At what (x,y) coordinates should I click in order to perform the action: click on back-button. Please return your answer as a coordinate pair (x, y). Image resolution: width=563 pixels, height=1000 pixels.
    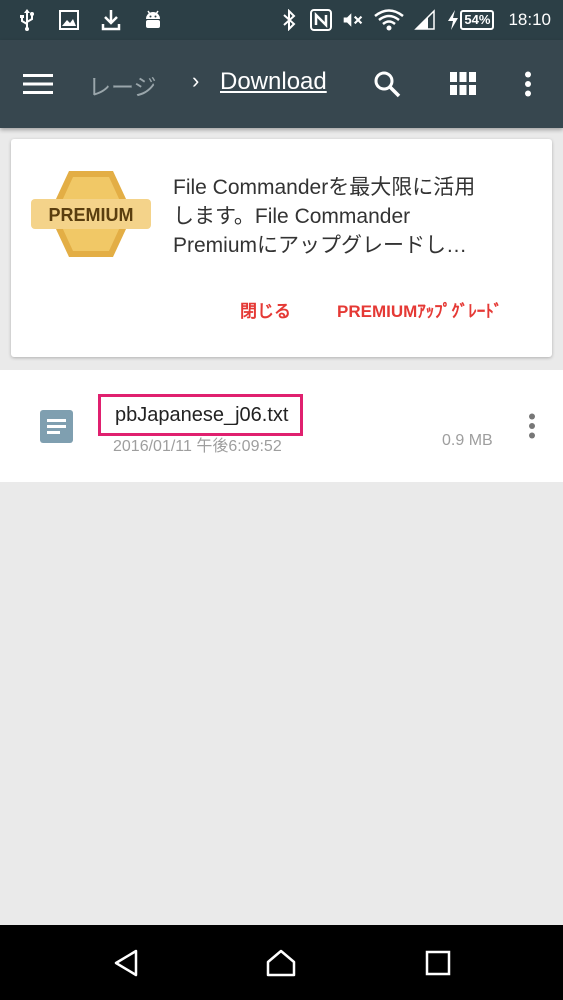
    Looking at the image, I should click on (126, 963).